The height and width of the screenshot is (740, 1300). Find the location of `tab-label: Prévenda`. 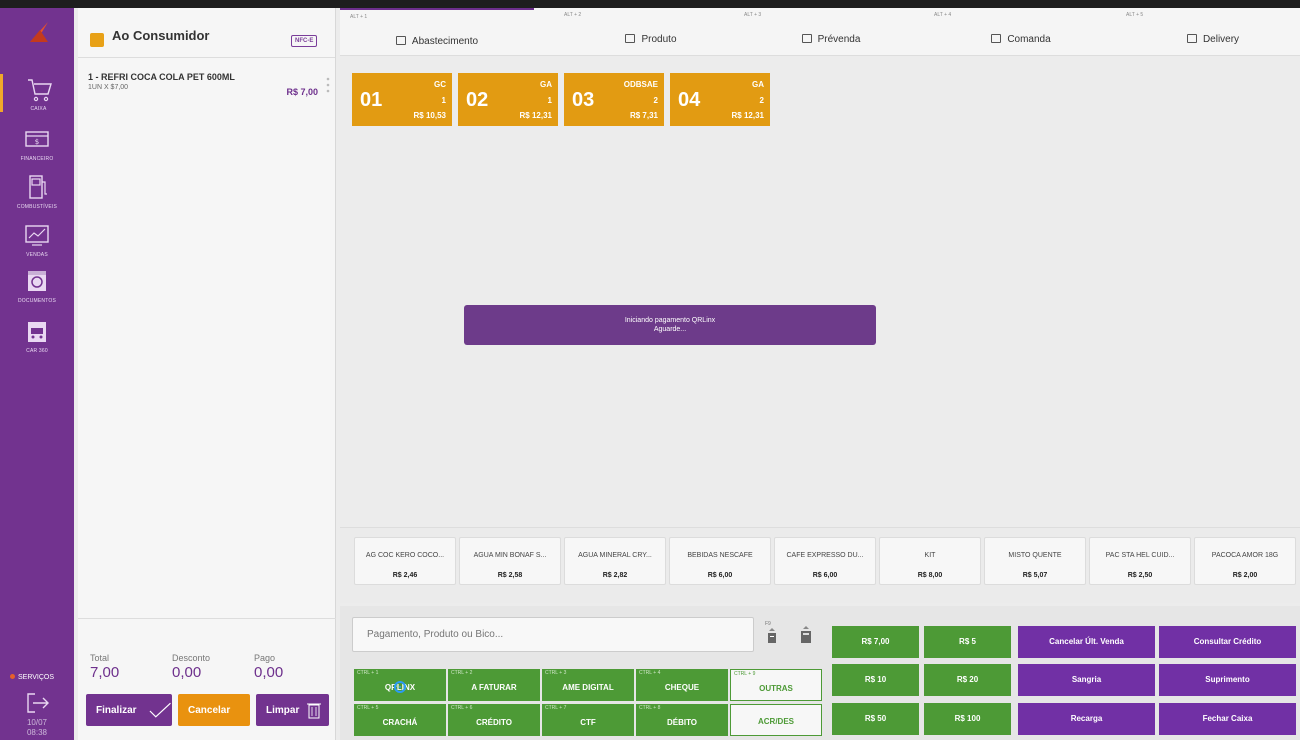

tab-label: Prévenda is located at coordinates (839, 39).